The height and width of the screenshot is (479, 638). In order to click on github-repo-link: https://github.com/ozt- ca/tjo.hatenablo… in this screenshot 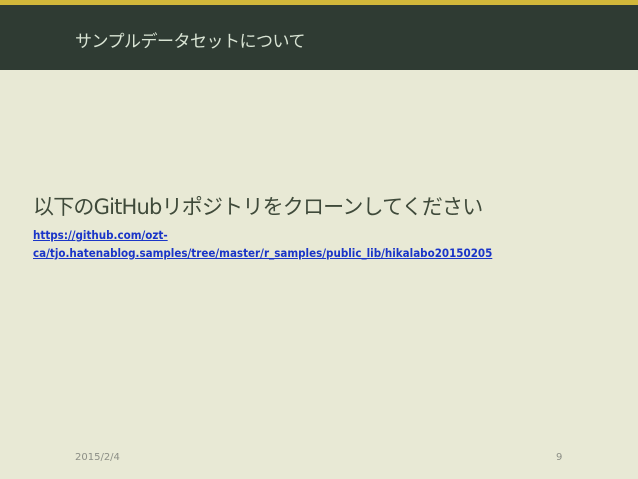, I will do `click(313, 244)`.